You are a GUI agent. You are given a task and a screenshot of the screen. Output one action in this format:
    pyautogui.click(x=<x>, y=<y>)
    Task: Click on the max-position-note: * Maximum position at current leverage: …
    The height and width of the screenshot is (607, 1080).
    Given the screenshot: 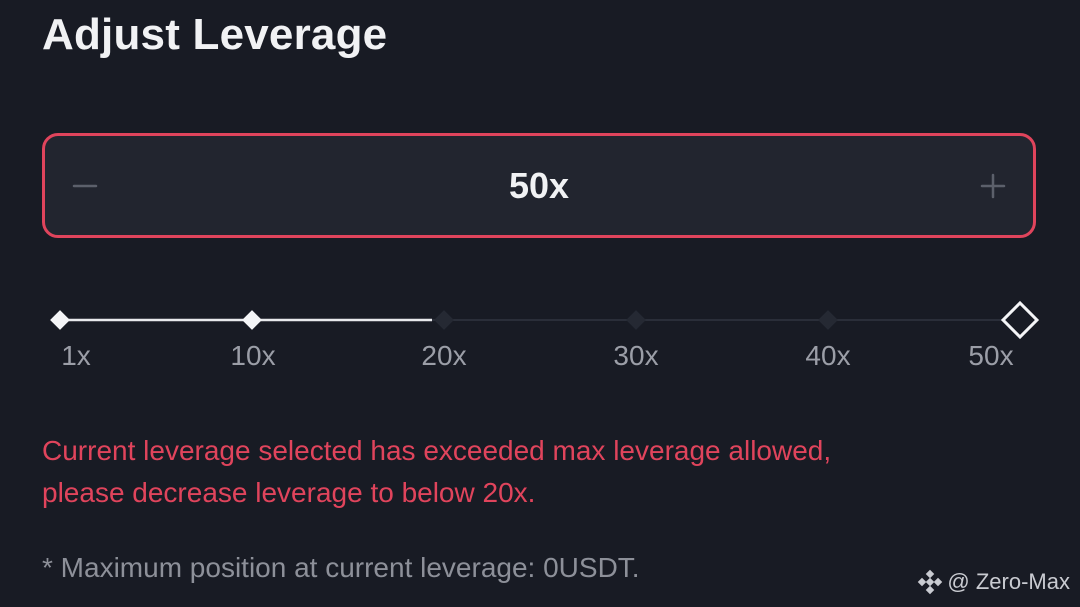 What is the action you would take?
    pyautogui.click(x=341, y=567)
    